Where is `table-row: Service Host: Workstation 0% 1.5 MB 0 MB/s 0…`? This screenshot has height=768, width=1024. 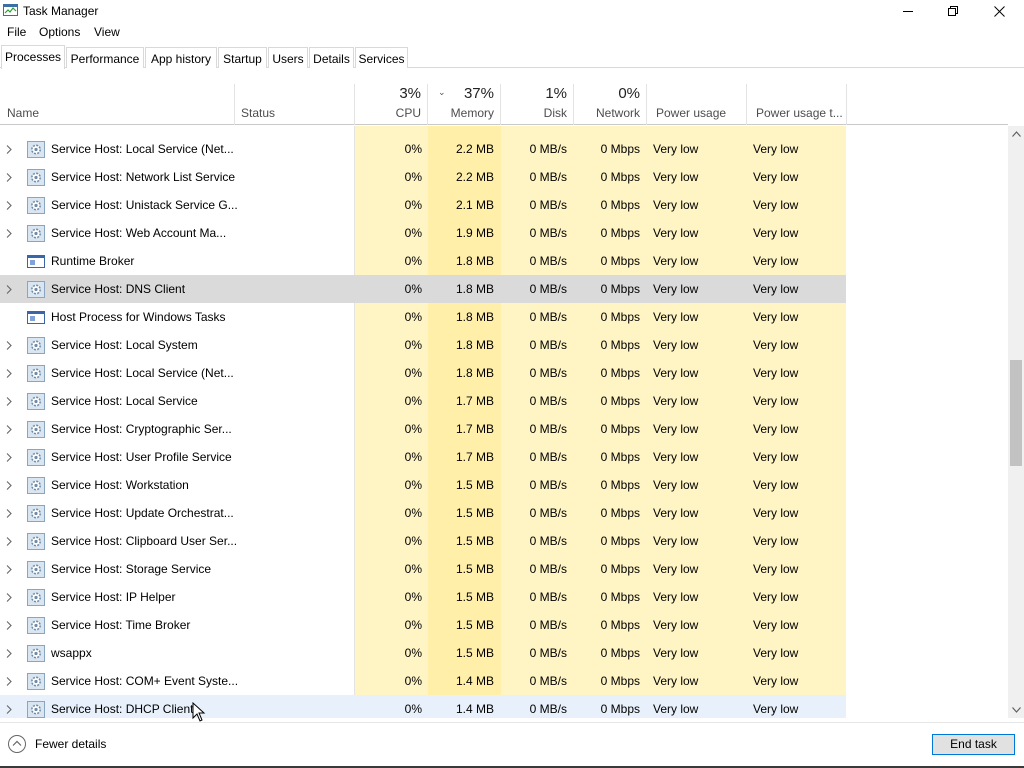 table-row: Service Host: Workstation 0% 1.5 MB 0 MB/s 0… is located at coordinates (423, 485).